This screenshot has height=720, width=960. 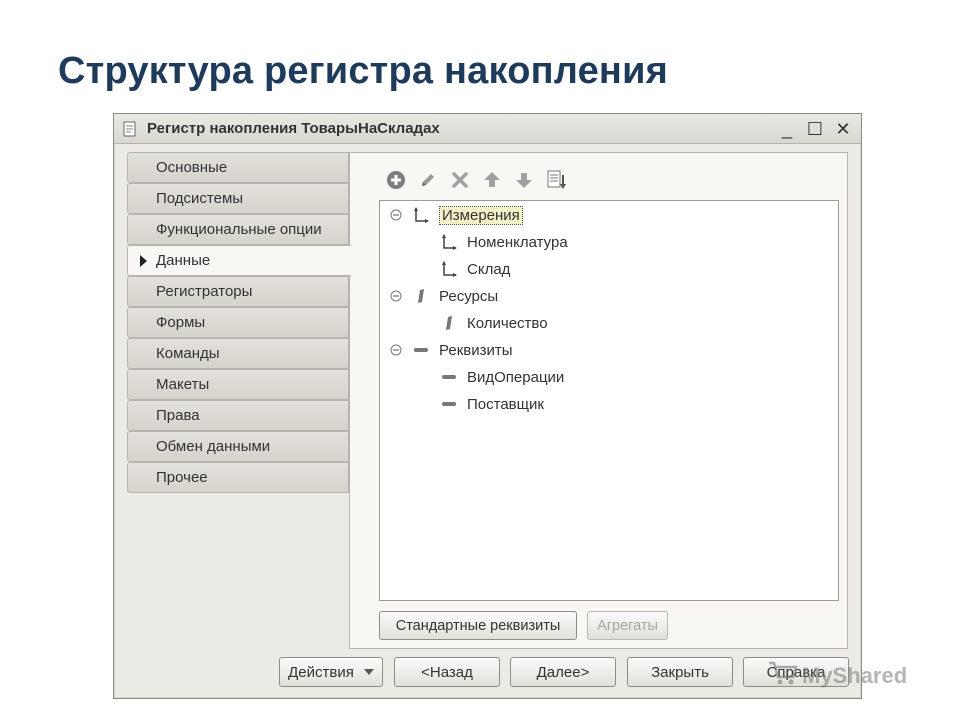 What do you see at coordinates (843, 129) in the screenshot?
I see `close-icon: ✕` at bounding box center [843, 129].